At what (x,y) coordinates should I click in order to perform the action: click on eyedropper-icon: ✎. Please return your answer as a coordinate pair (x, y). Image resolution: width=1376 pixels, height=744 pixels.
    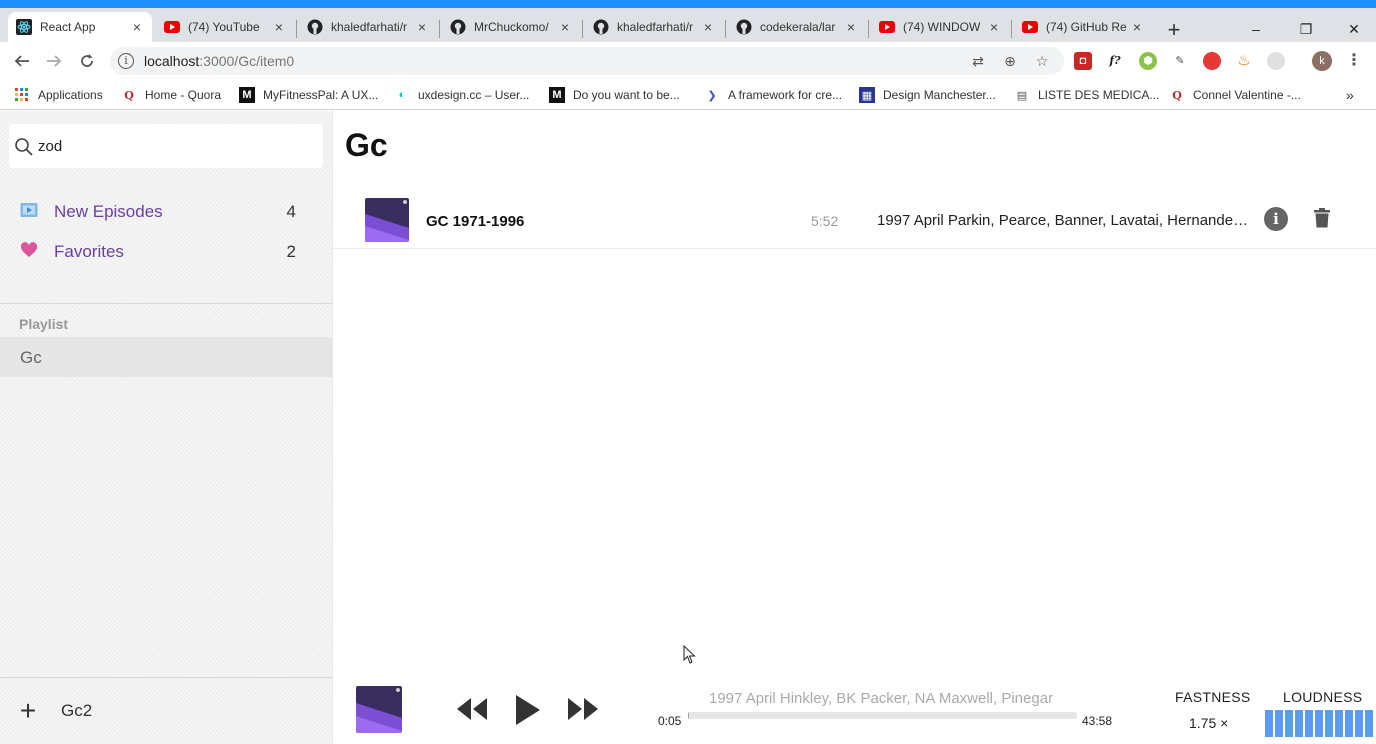
    Looking at the image, I should click on (1180, 61).